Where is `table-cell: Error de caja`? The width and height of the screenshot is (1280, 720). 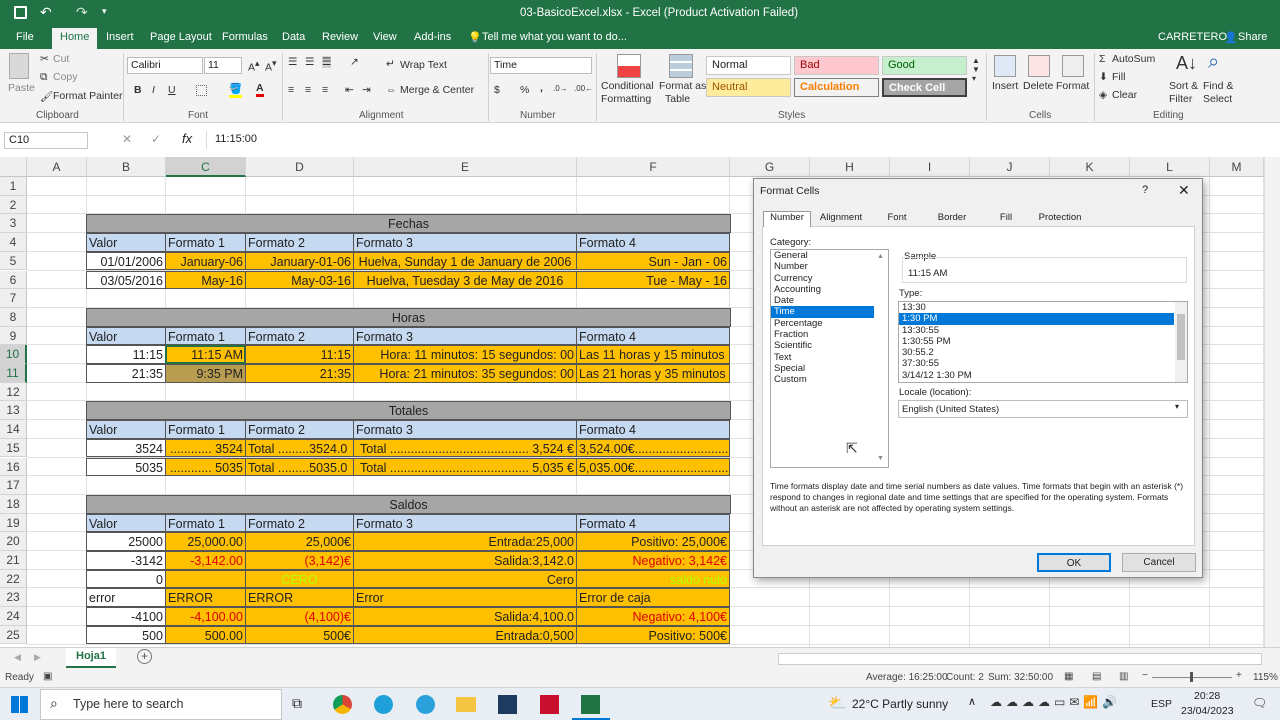 table-cell: Error de caja is located at coordinates (653, 598).